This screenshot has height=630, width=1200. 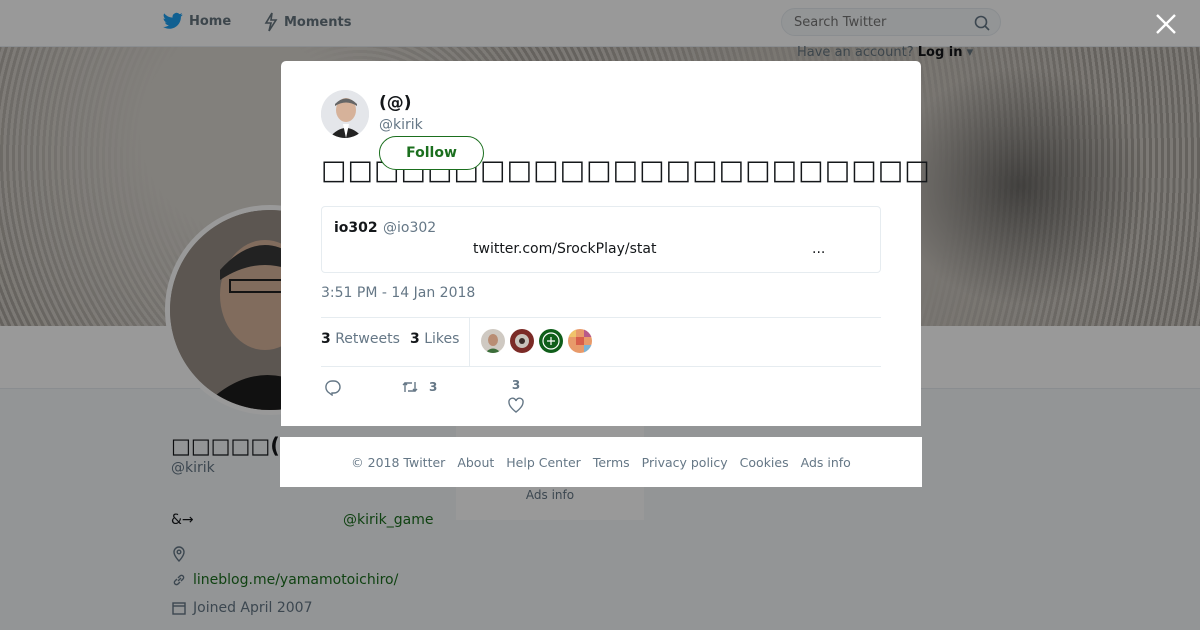 What do you see at coordinates (431, 153) in the screenshot?
I see `follow-button: Follow` at bounding box center [431, 153].